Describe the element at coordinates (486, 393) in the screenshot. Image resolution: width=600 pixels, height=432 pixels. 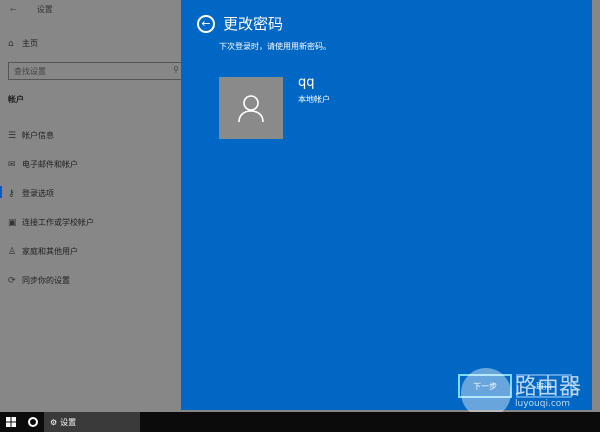
I see `watermark-logo-icon` at that location.